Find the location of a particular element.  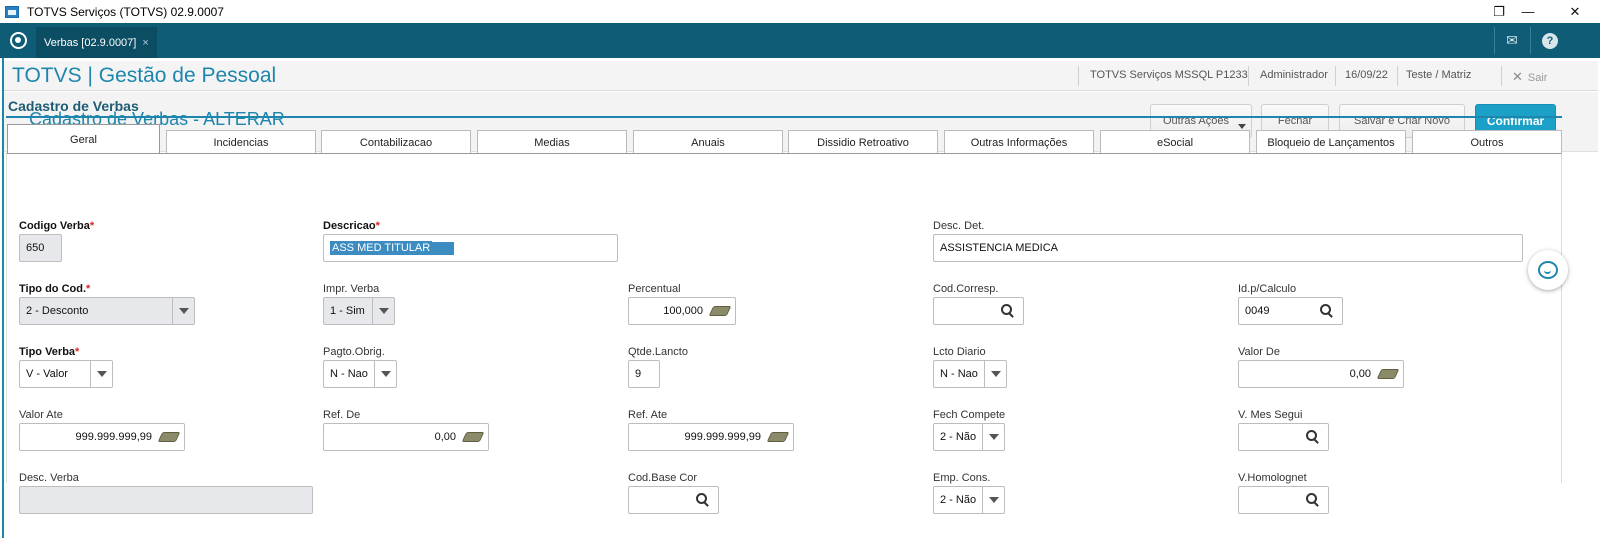

tipo-cod-select: 2 - Desconto is located at coordinates (107, 311).